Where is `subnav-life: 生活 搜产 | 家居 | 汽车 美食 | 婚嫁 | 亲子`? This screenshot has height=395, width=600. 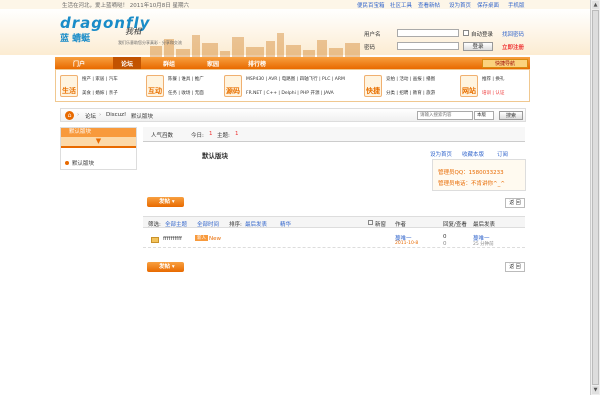
subnav-life: 生活 搜产 | 家居 | 汽车 美食 | 婚嫁 | 亲子 is located at coordinates (102, 86).